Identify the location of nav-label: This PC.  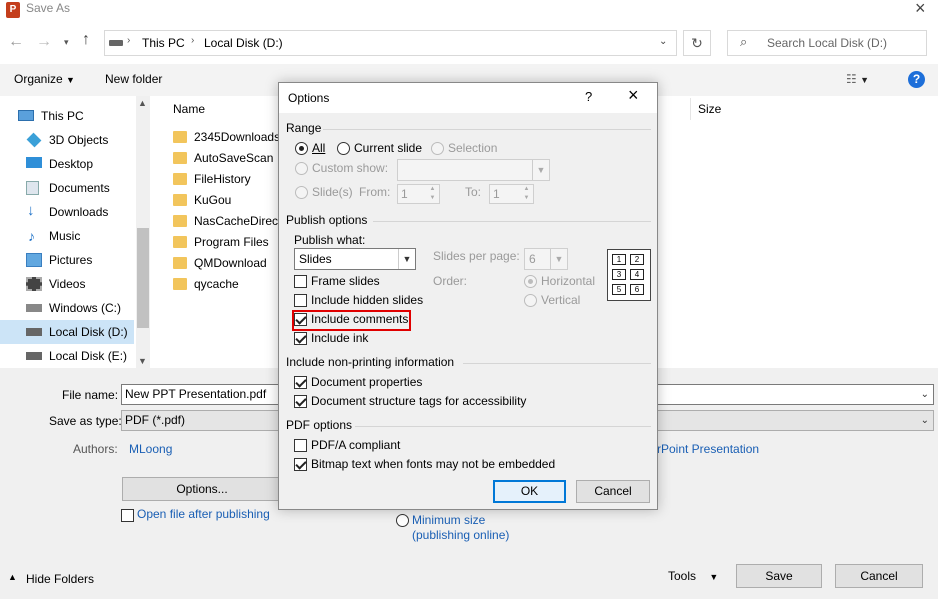
(62, 116).